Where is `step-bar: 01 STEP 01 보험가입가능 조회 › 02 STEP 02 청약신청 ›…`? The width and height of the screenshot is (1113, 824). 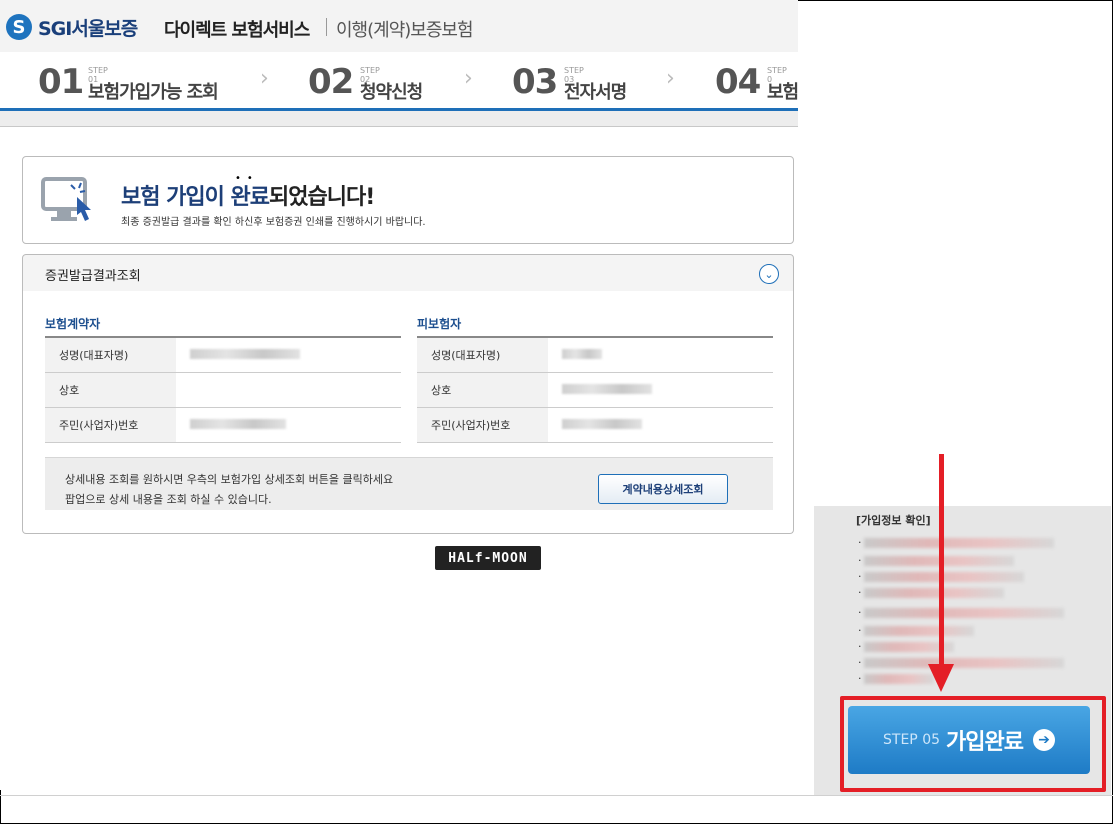 step-bar: 01 STEP 01 보험가입가능 조회 › 02 STEP 02 청약신청 ›… is located at coordinates (399, 81).